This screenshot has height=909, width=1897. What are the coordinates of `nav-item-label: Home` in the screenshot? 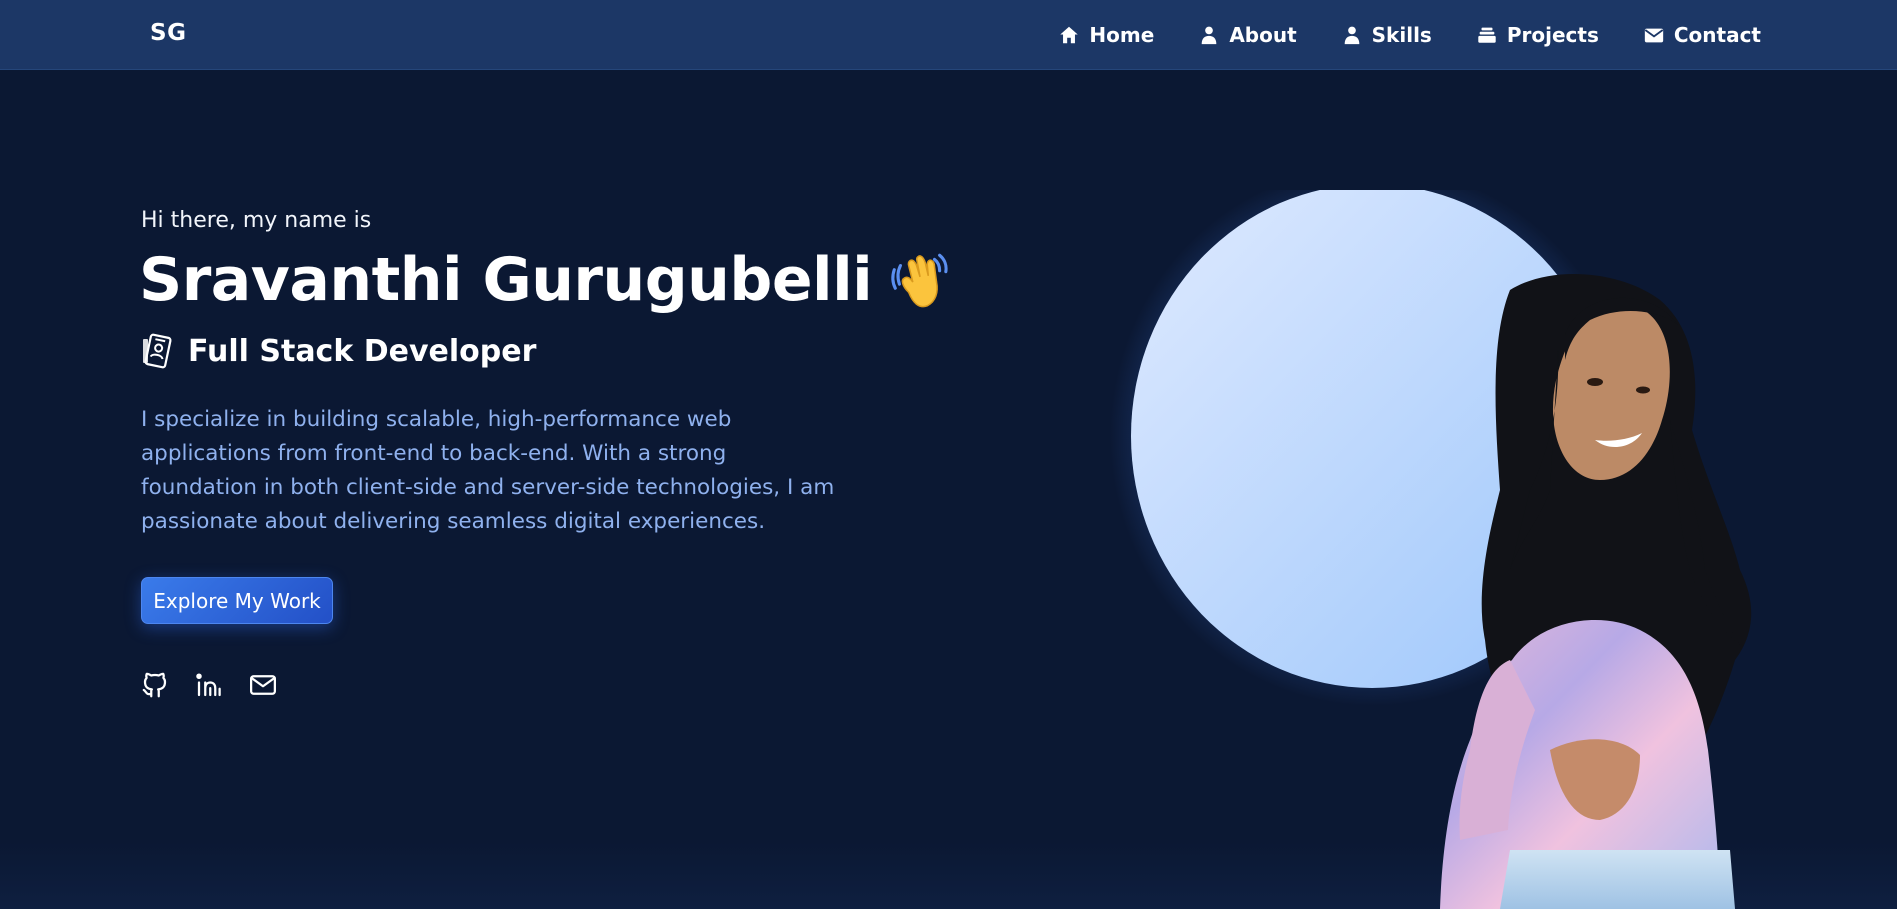 It's located at (1122, 35).